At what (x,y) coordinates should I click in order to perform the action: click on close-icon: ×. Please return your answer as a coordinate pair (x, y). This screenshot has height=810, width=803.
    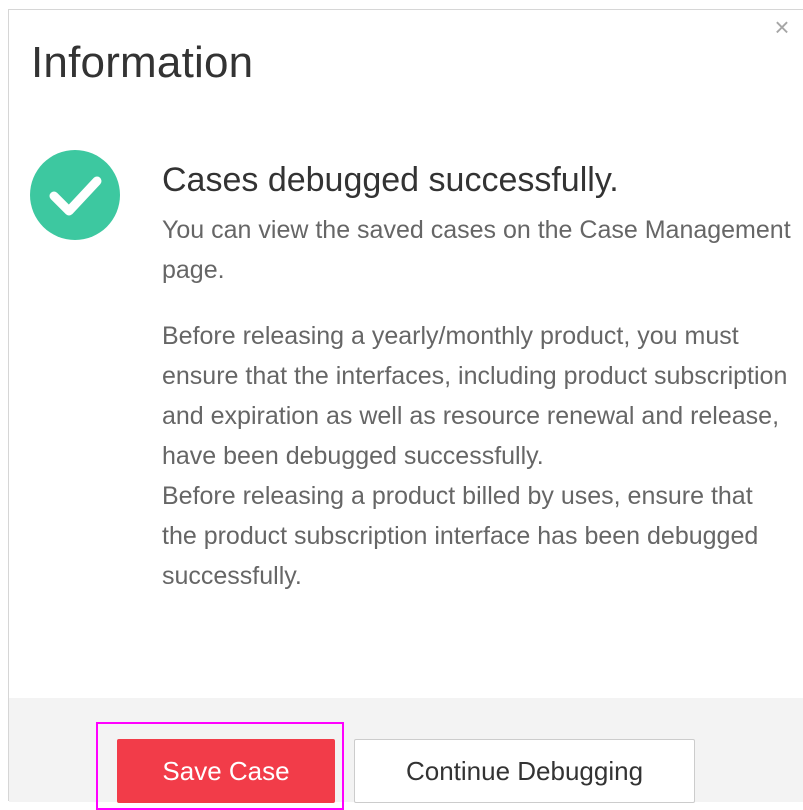
    Looking at the image, I should click on (782, 27).